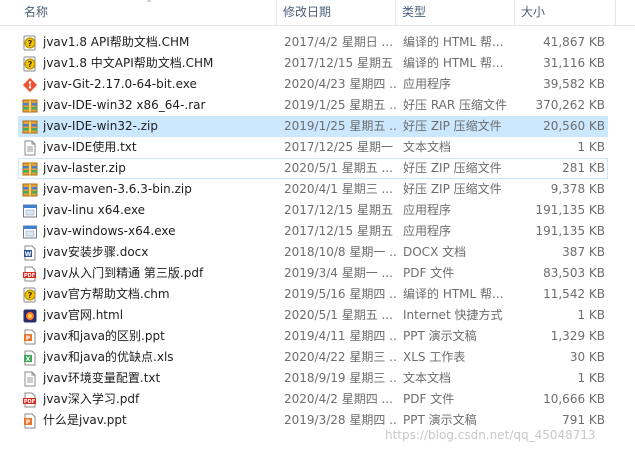  Describe the element at coordinates (565, 12) in the screenshot. I see `column-header-size: 大小` at that location.